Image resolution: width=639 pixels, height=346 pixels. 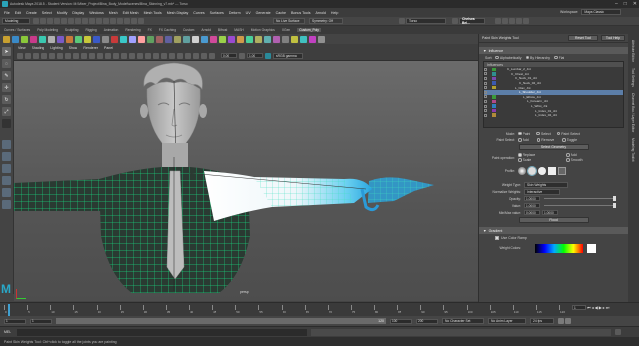 I want to click on influence-row: L_Index_02_Jnt, so click(x=553, y=115).